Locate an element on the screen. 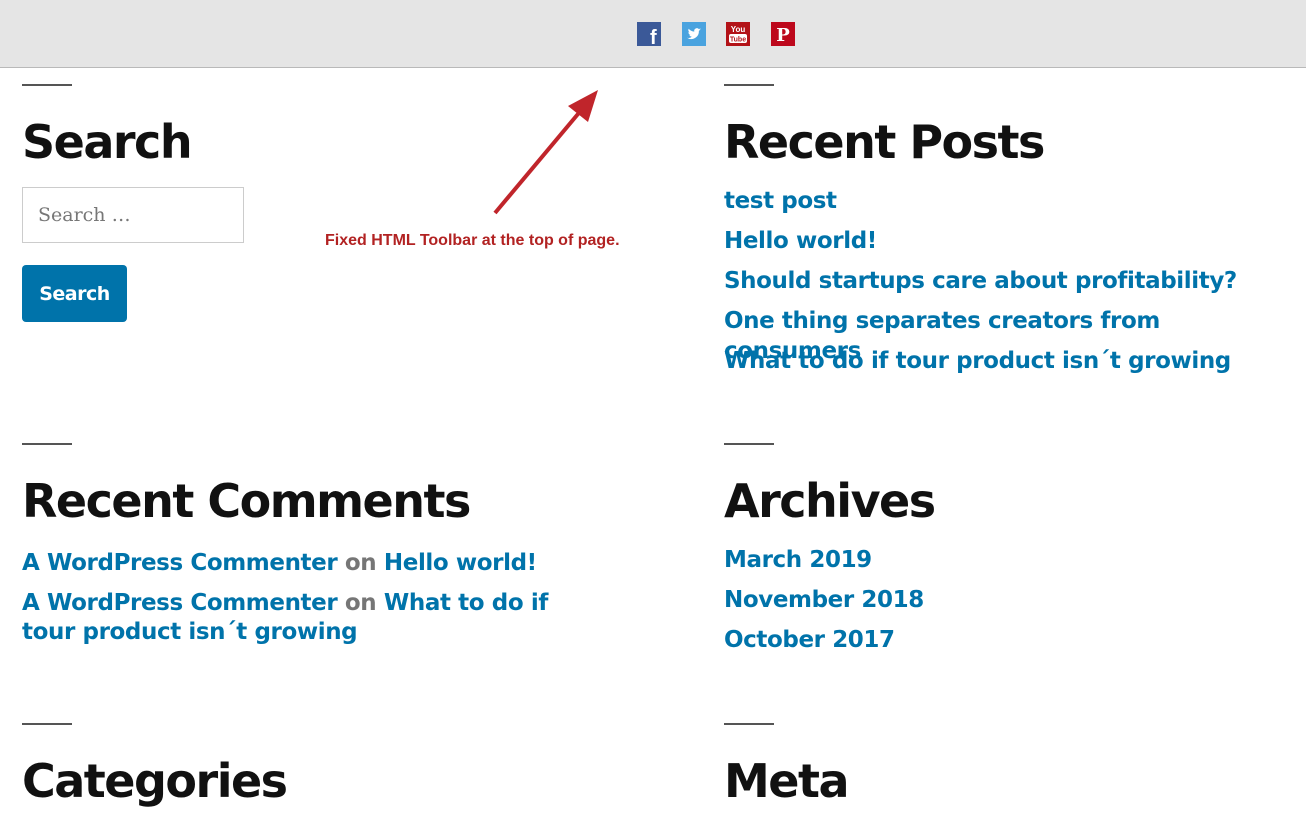 The width and height of the screenshot is (1306, 818). list-item: November 2018 is located at coordinates (1014, 605).